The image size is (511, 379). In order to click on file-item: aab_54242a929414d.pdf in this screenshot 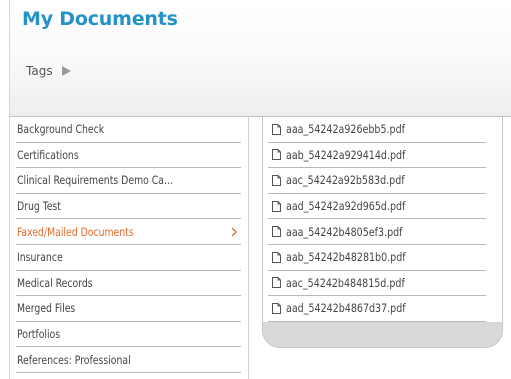, I will do `click(377, 156)`.